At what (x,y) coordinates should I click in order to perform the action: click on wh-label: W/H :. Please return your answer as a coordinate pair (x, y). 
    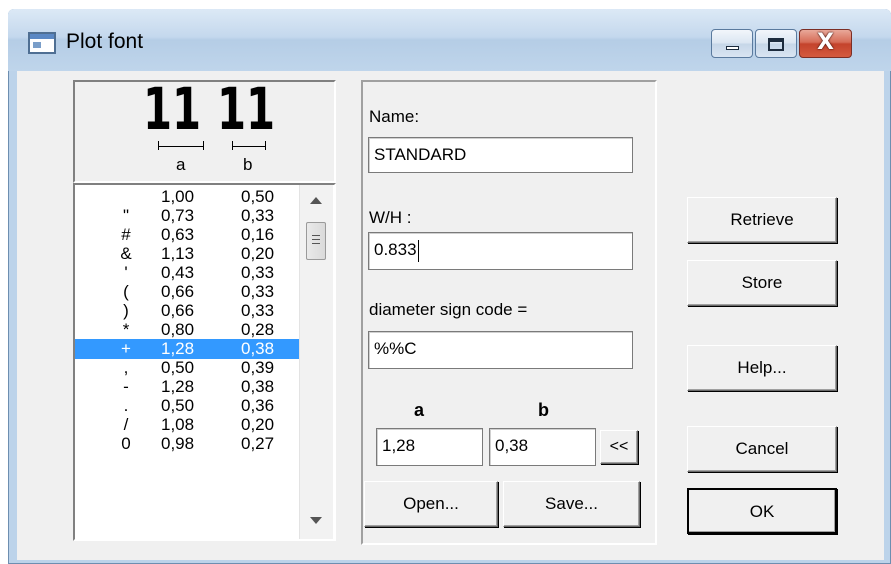
    Looking at the image, I should click on (390, 217).